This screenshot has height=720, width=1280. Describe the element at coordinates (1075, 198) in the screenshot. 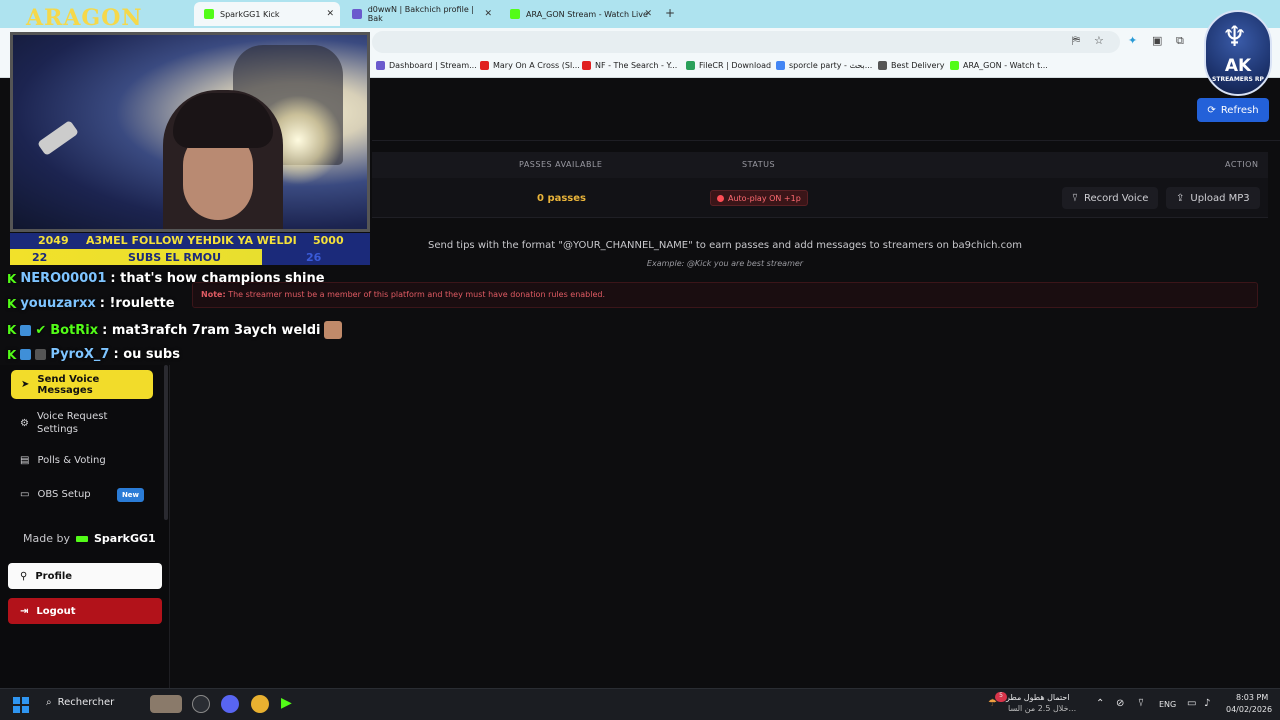

I see `microphone-icon: ⍢` at that location.